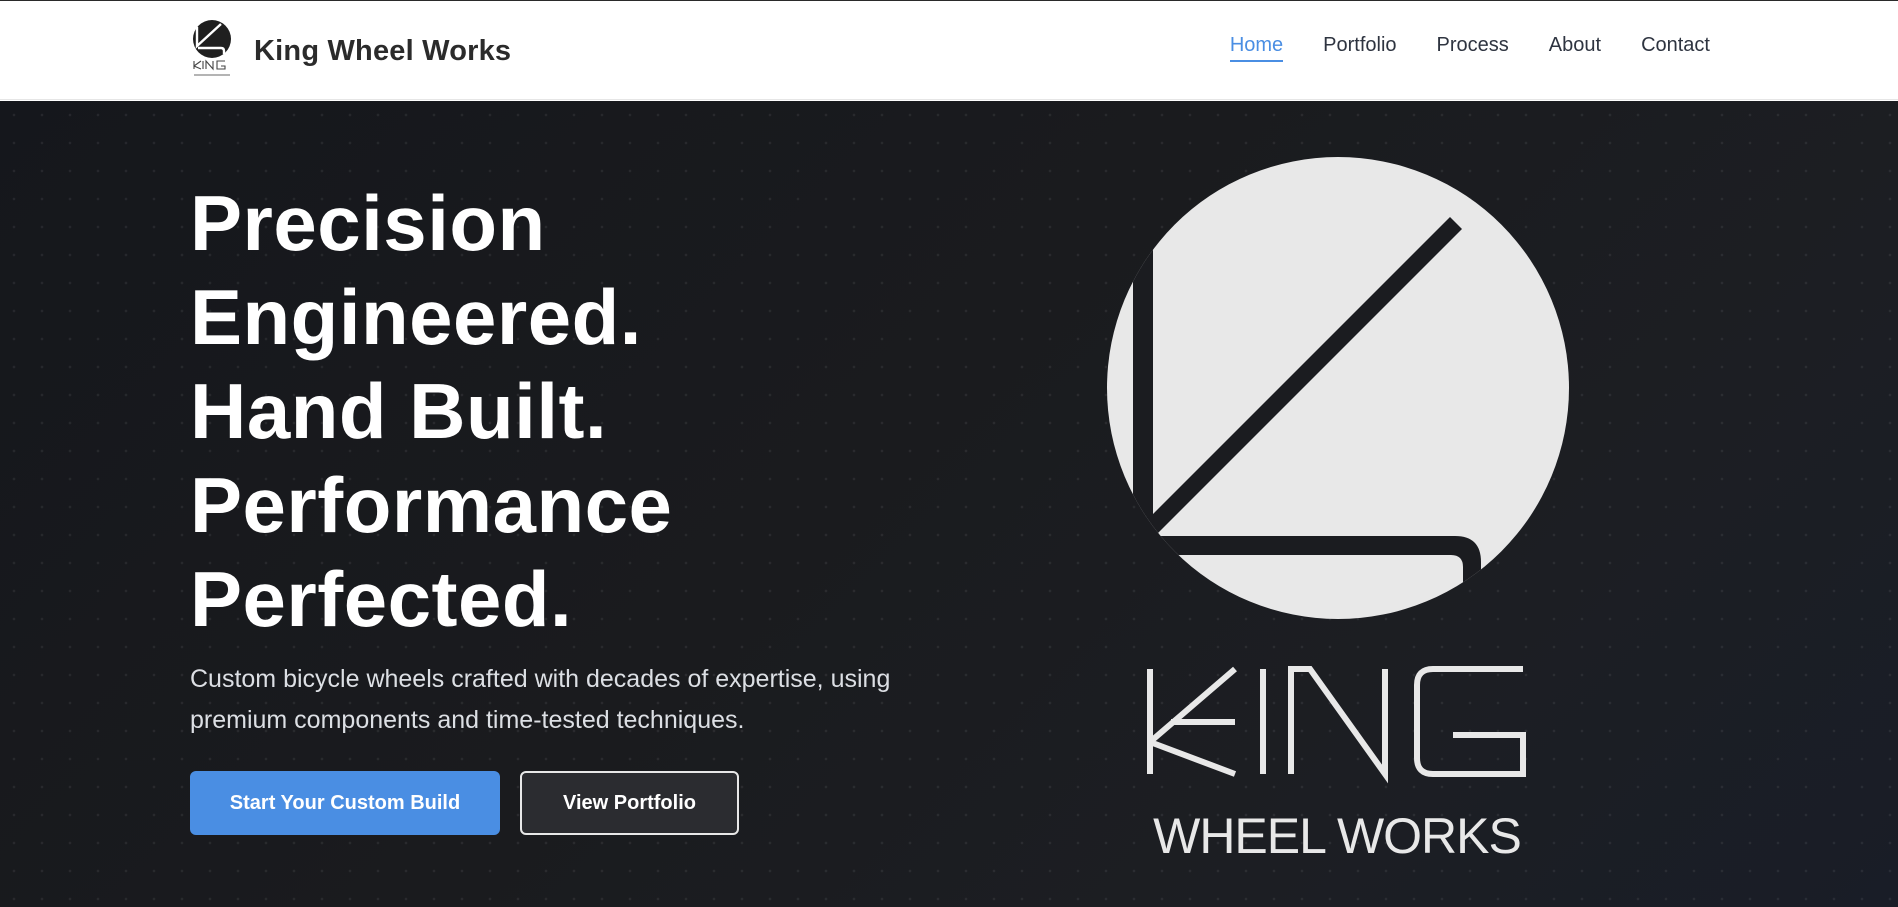 The height and width of the screenshot is (907, 1898). What do you see at coordinates (381, 599) in the screenshot?
I see `hero-headline-line: Perfected.` at bounding box center [381, 599].